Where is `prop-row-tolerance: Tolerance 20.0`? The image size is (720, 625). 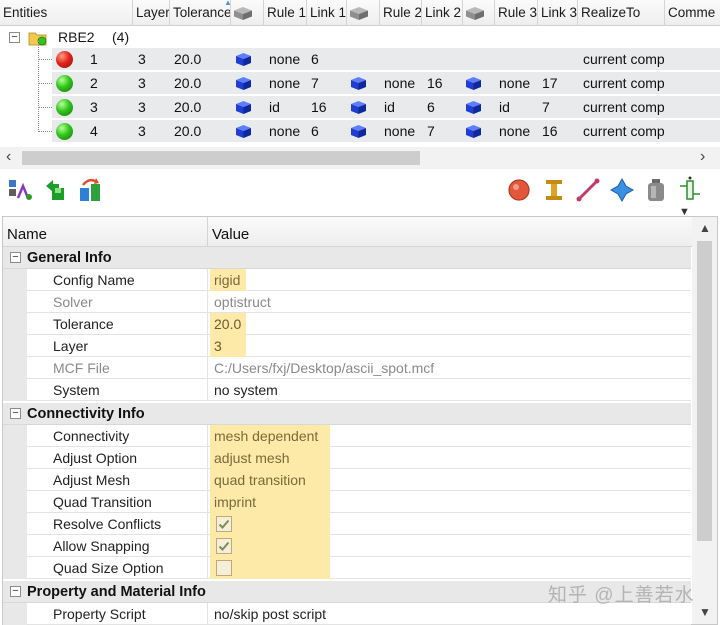 prop-row-tolerance: Tolerance 20.0 is located at coordinates (347, 324).